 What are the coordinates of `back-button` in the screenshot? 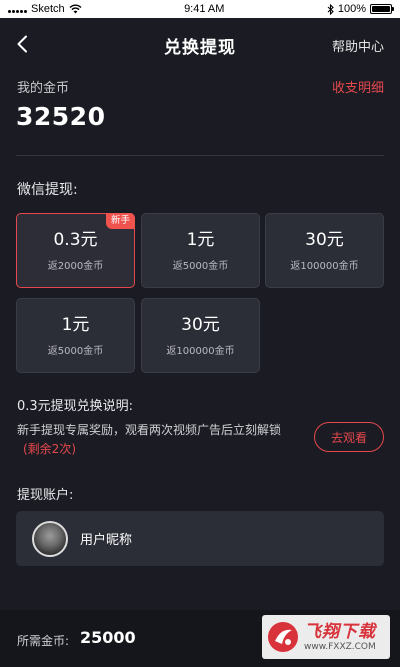 It's located at (22, 44).